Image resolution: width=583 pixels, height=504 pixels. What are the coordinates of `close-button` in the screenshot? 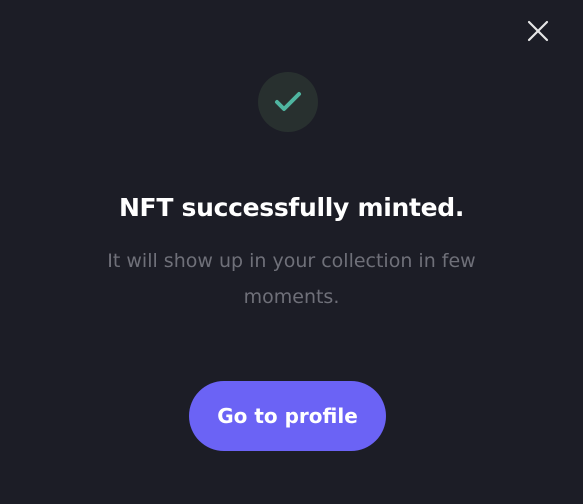 It's located at (538, 31).